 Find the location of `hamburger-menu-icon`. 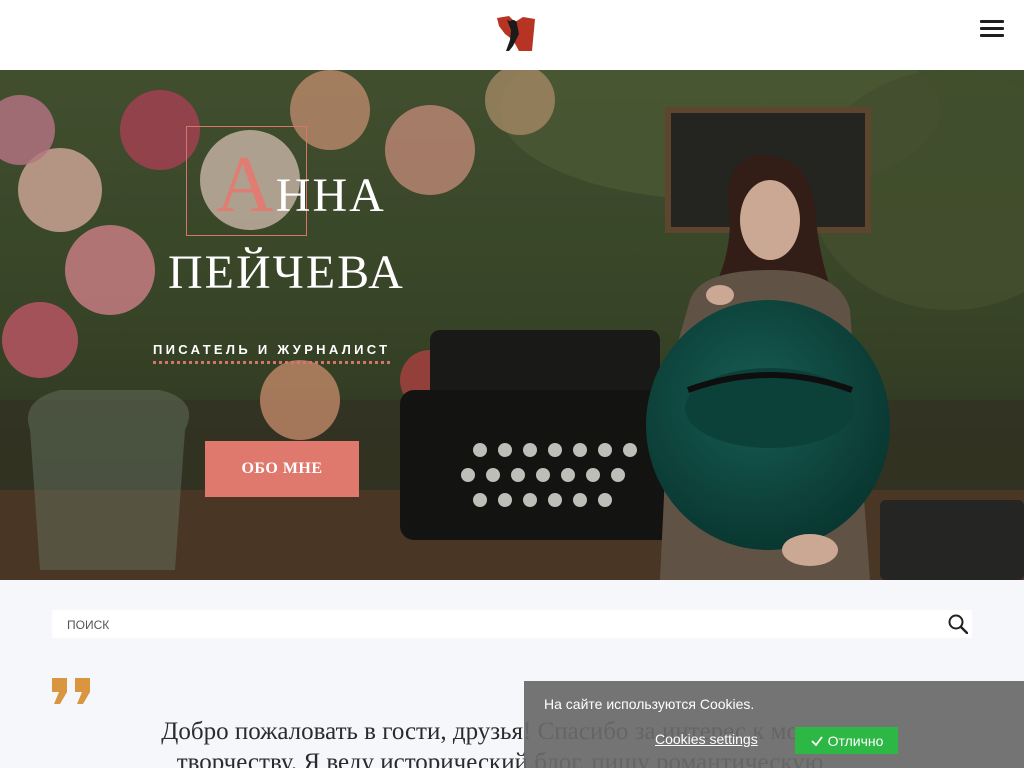

hamburger-menu-icon is located at coordinates (992, 29).